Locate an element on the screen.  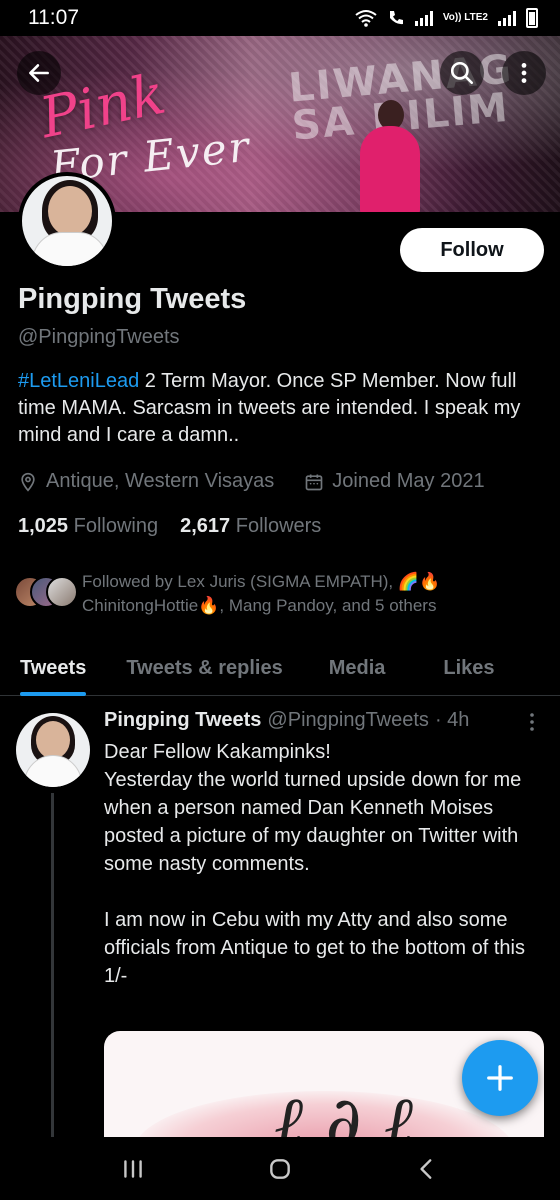
status-icons: Vo)) LTE2 is located at coordinates (446, 18).